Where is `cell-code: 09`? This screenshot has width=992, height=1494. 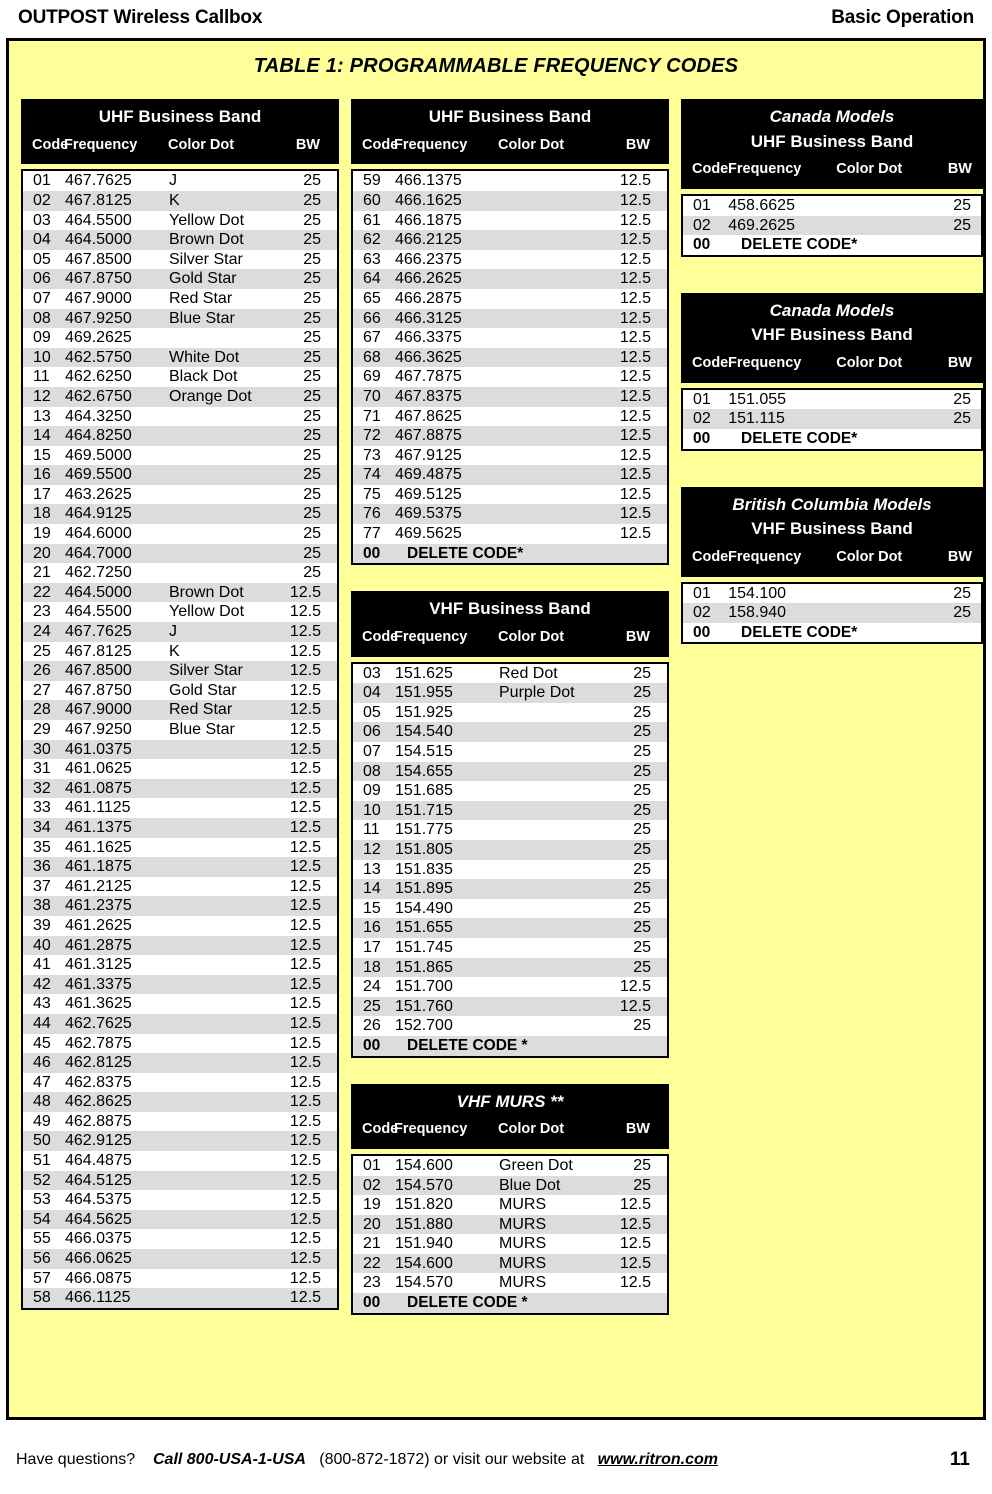 cell-code: 09 is located at coordinates (372, 791).